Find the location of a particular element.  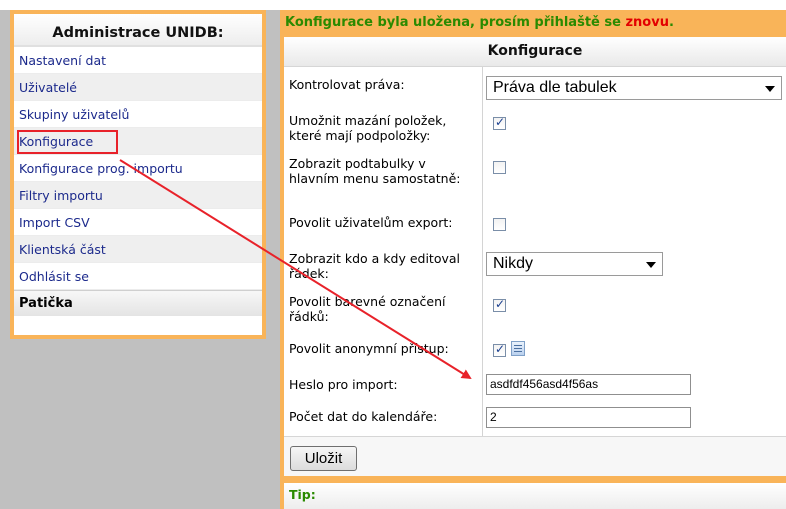

label-allow-export: Povolit uživatelům export: is located at coordinates (371, 222).